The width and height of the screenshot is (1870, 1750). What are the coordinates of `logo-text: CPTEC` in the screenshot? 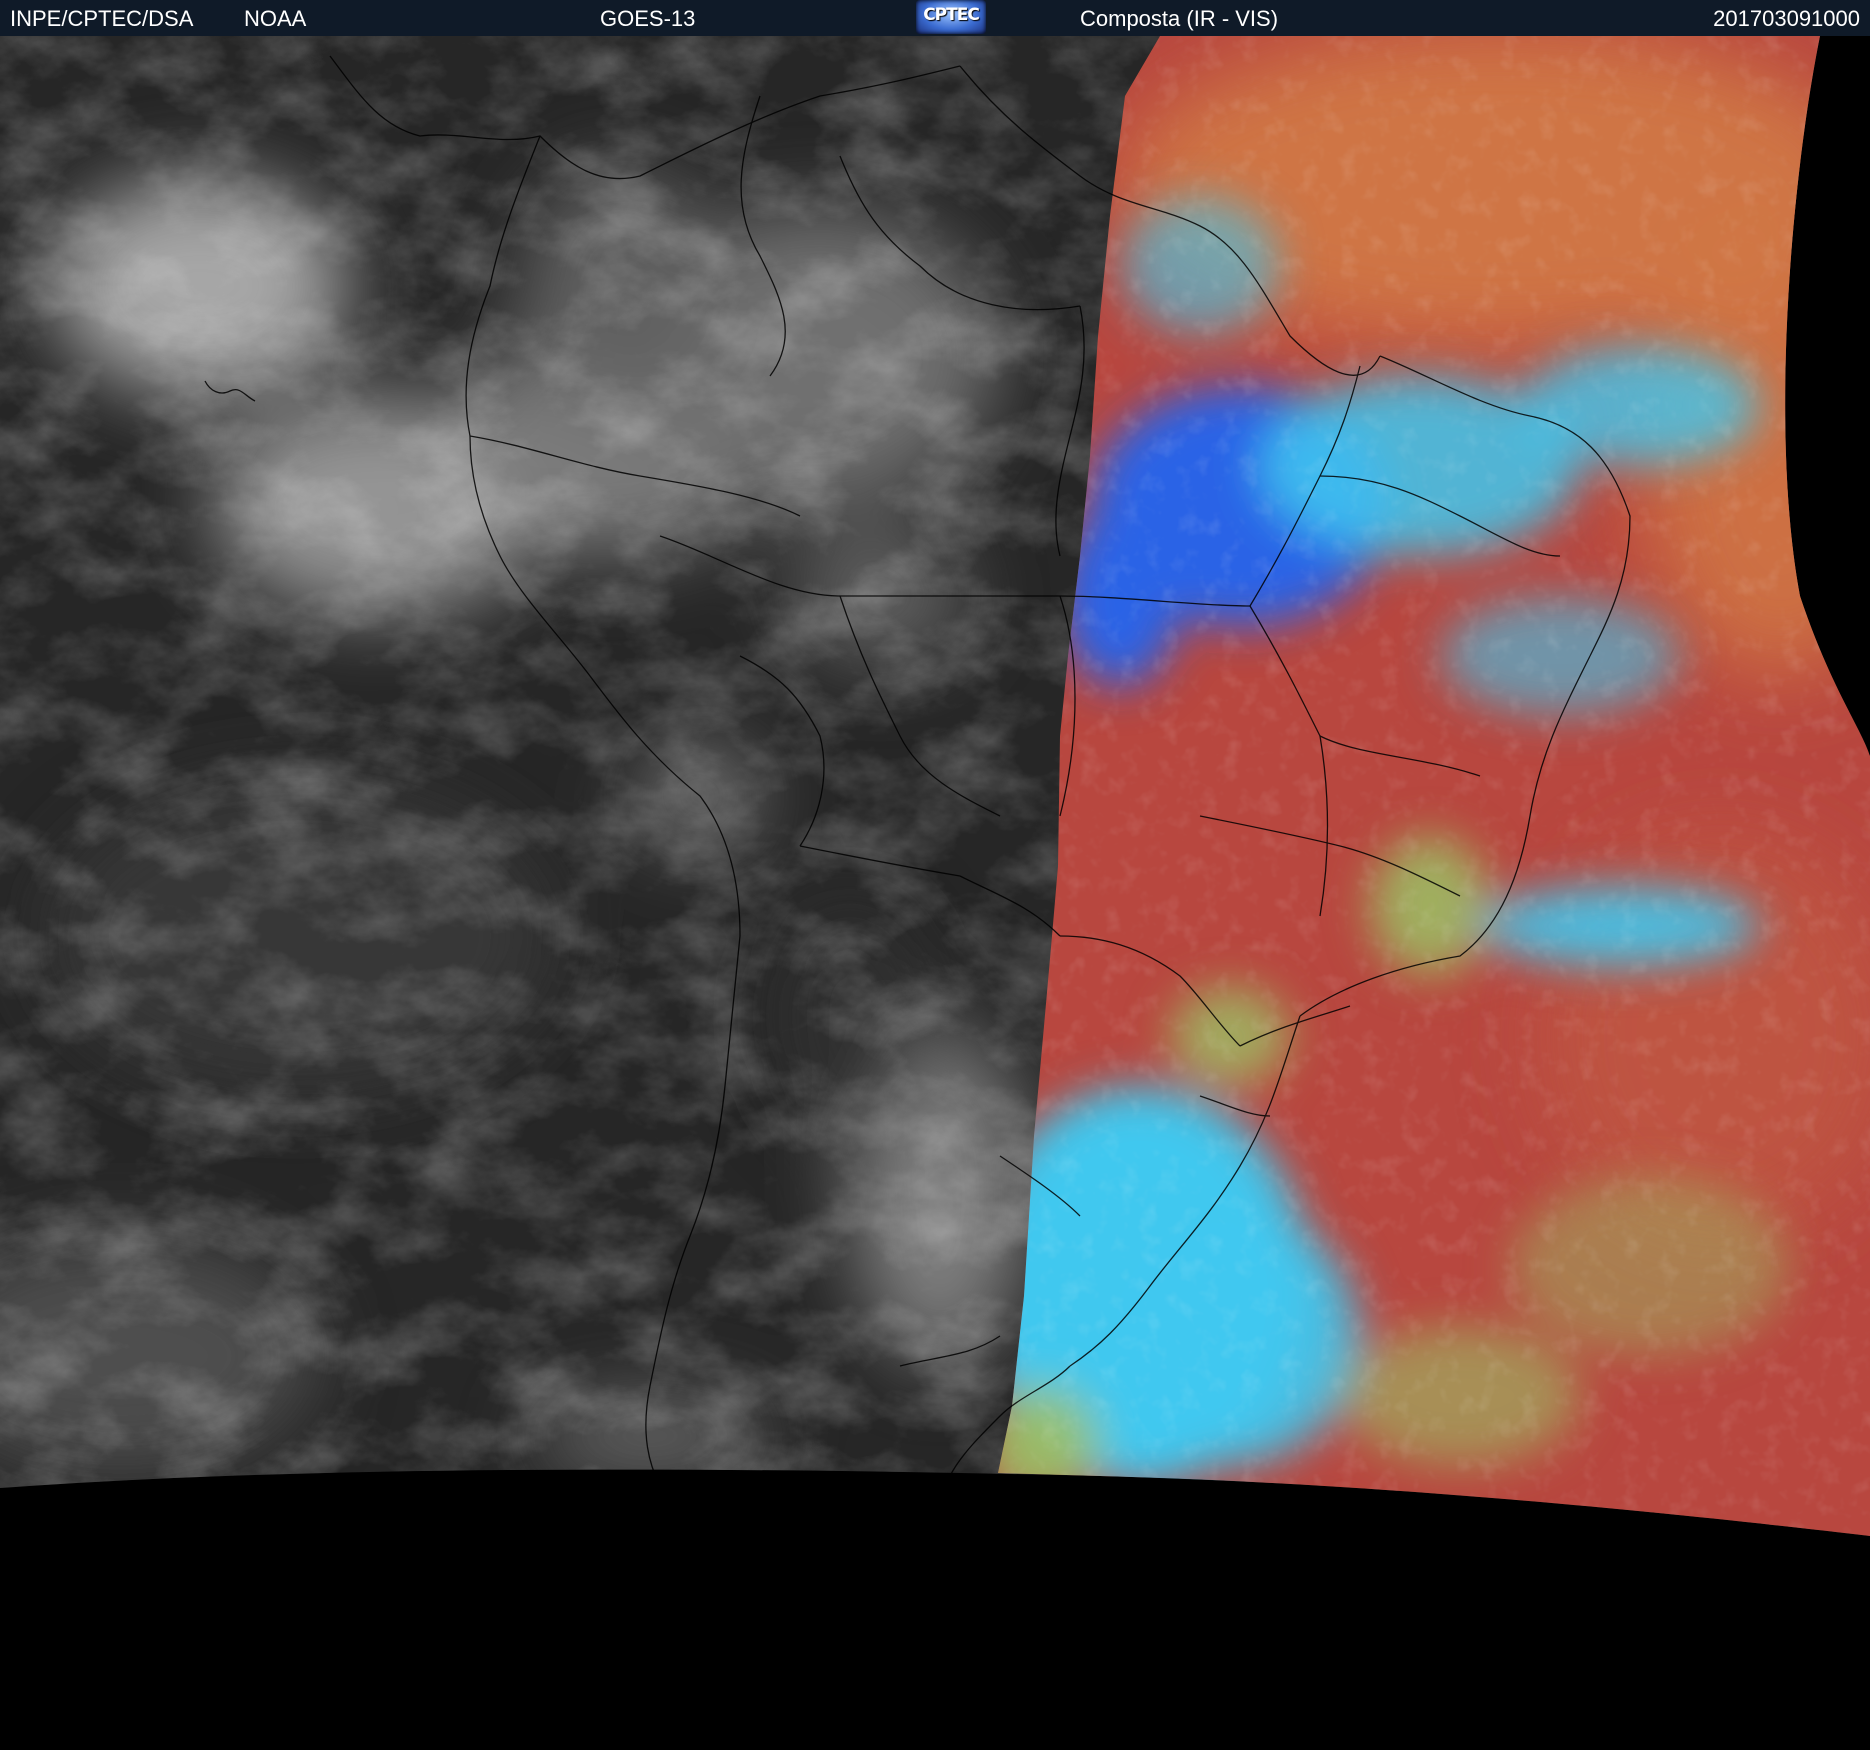 It's located at (951, 15).